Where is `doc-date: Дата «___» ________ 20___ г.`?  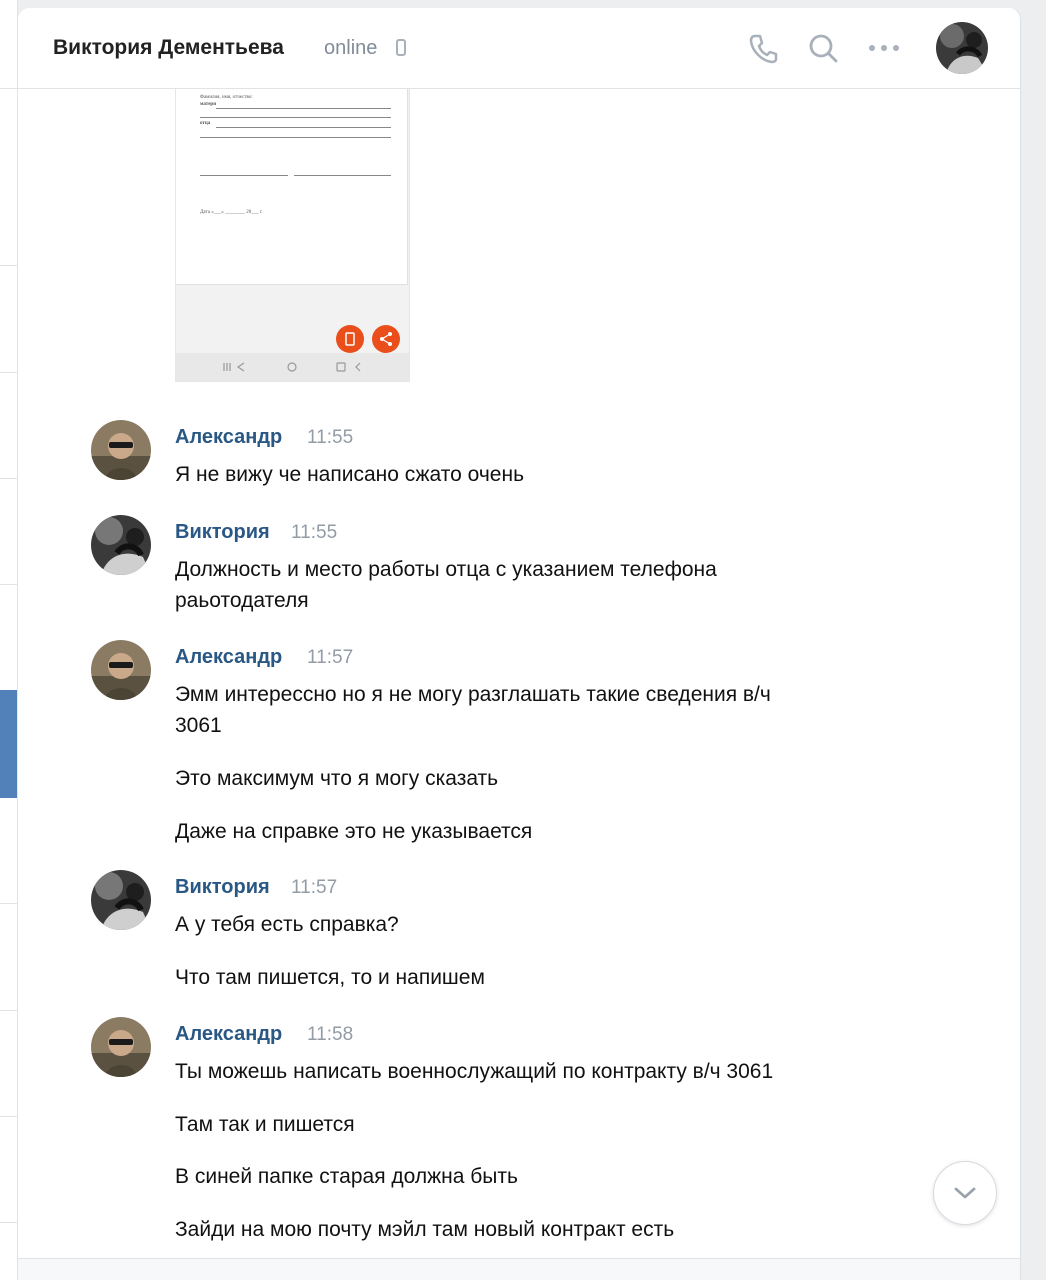
doc-date: Дата «___» ________ 20___ г. is located at coordinates (231, 212).